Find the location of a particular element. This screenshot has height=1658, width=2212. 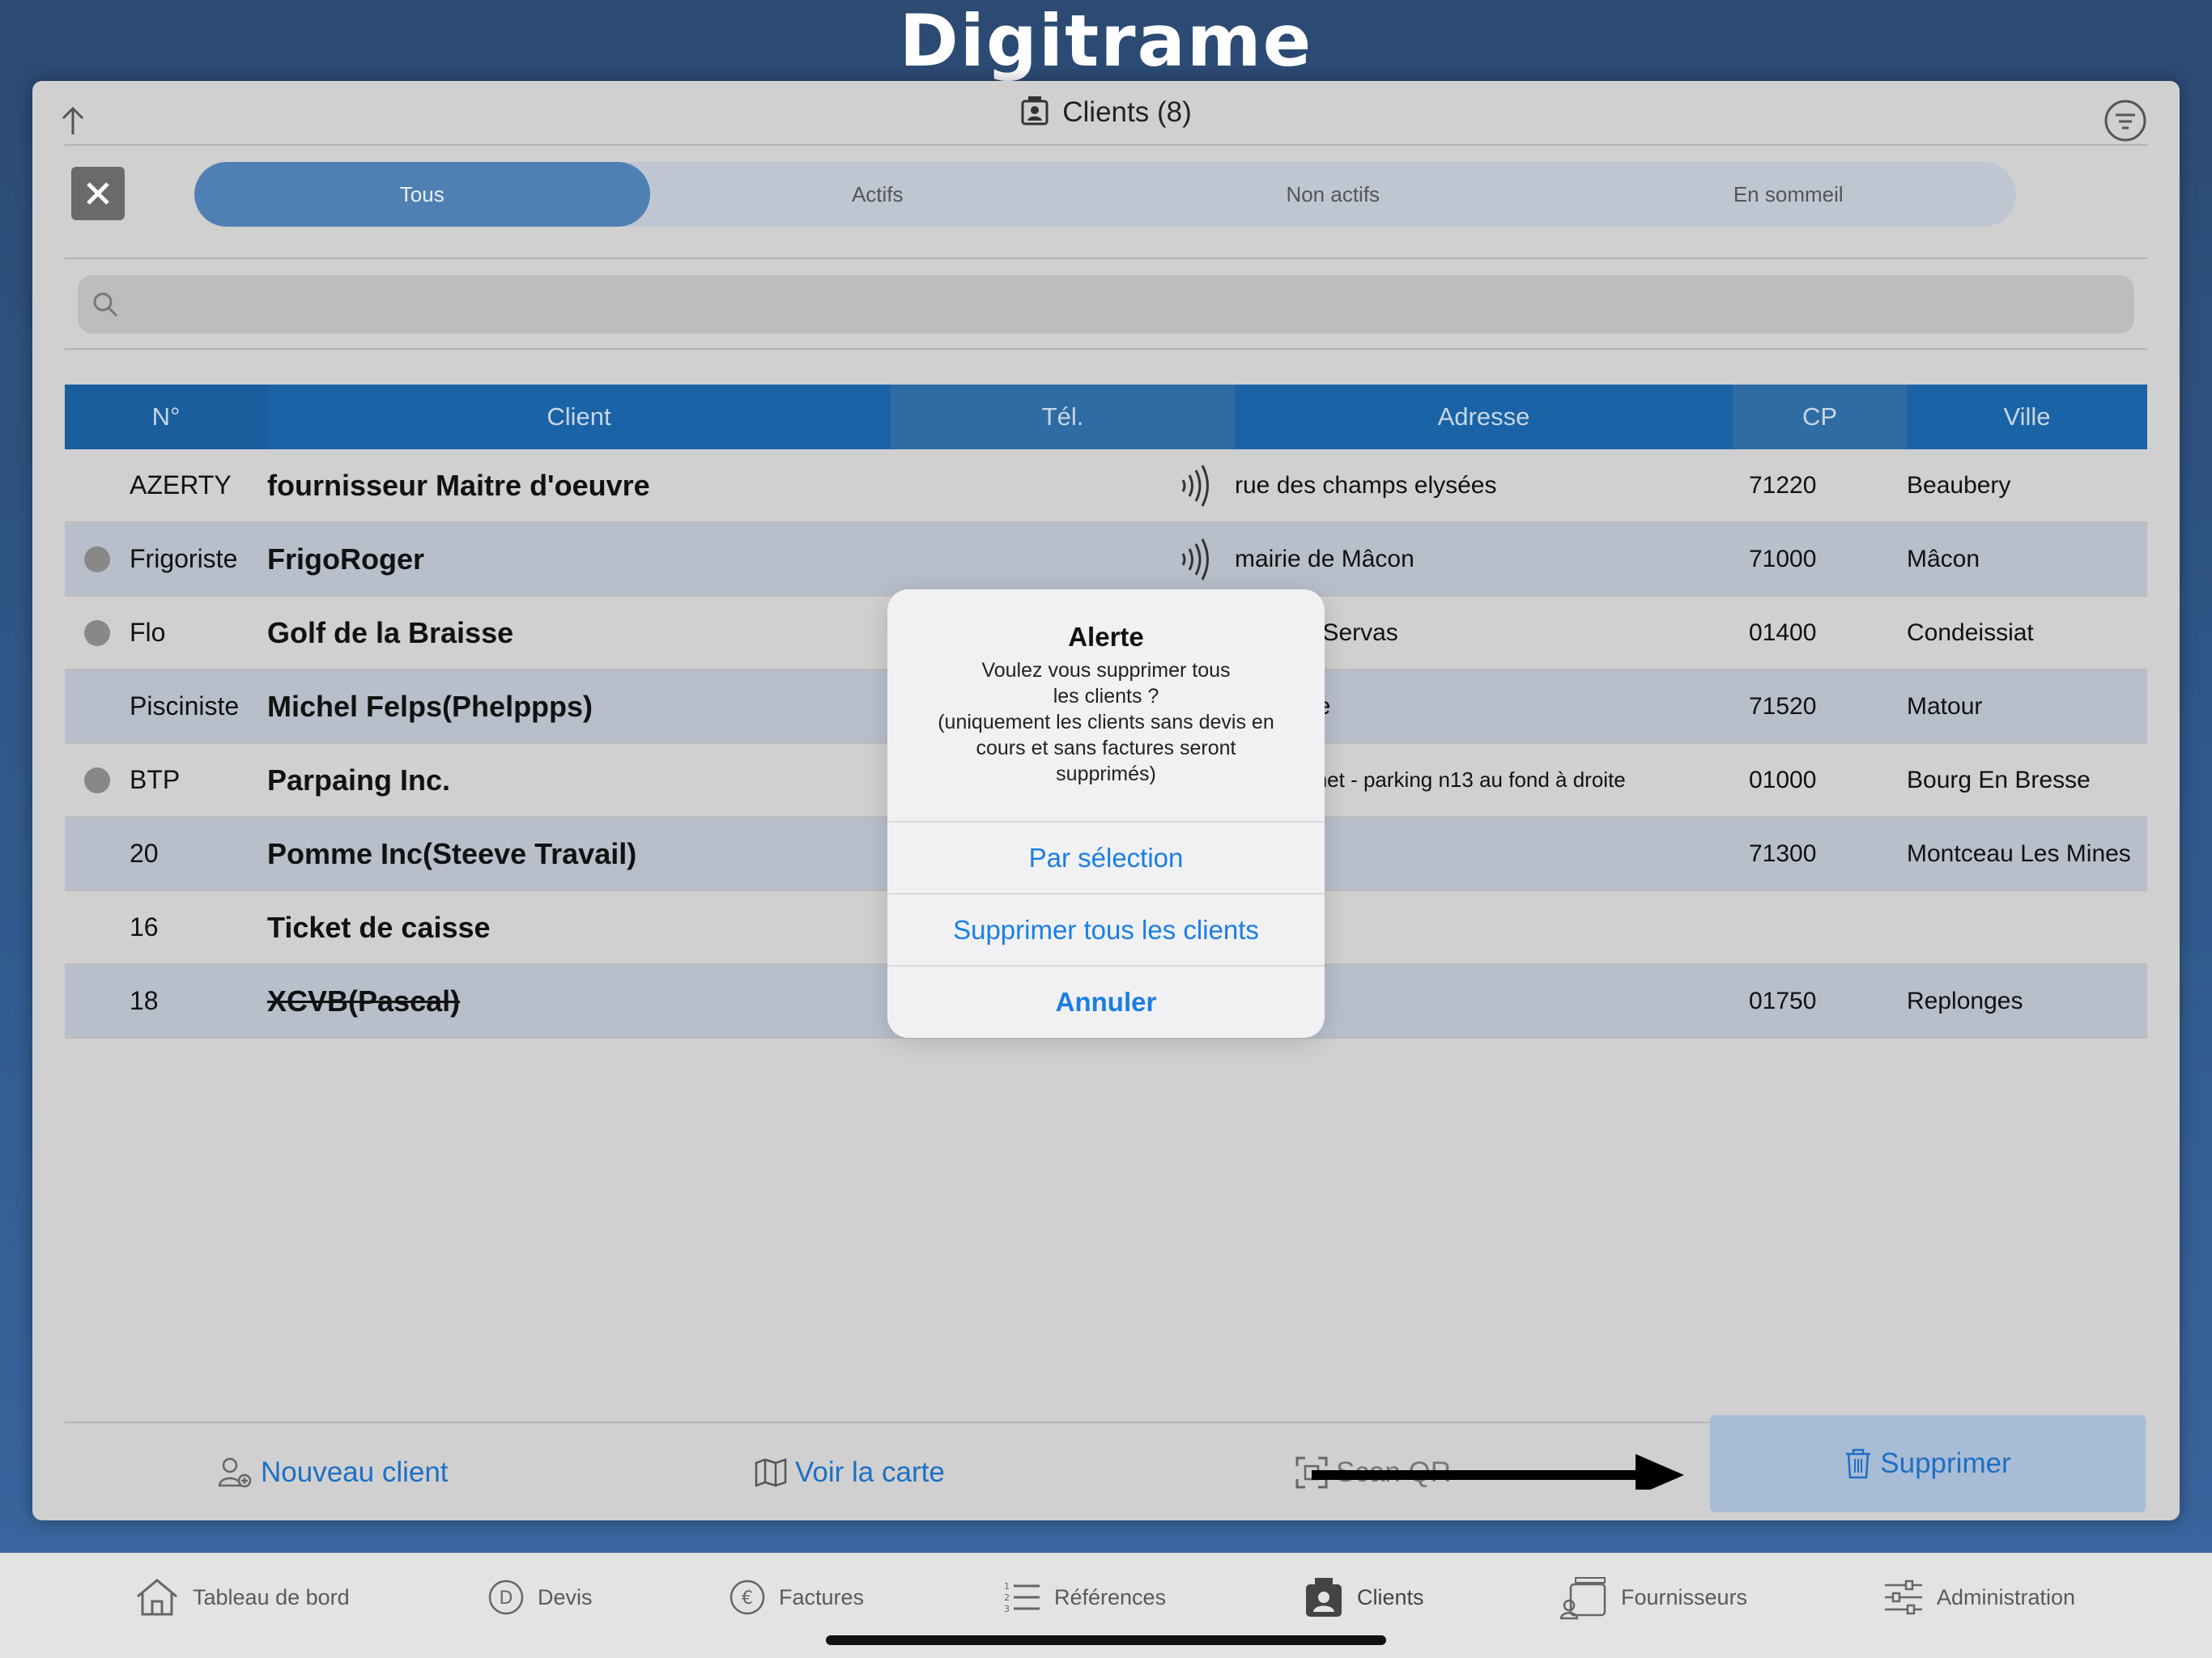

list-icon: 1 2 3 is located at coordinates (1022, 1597).